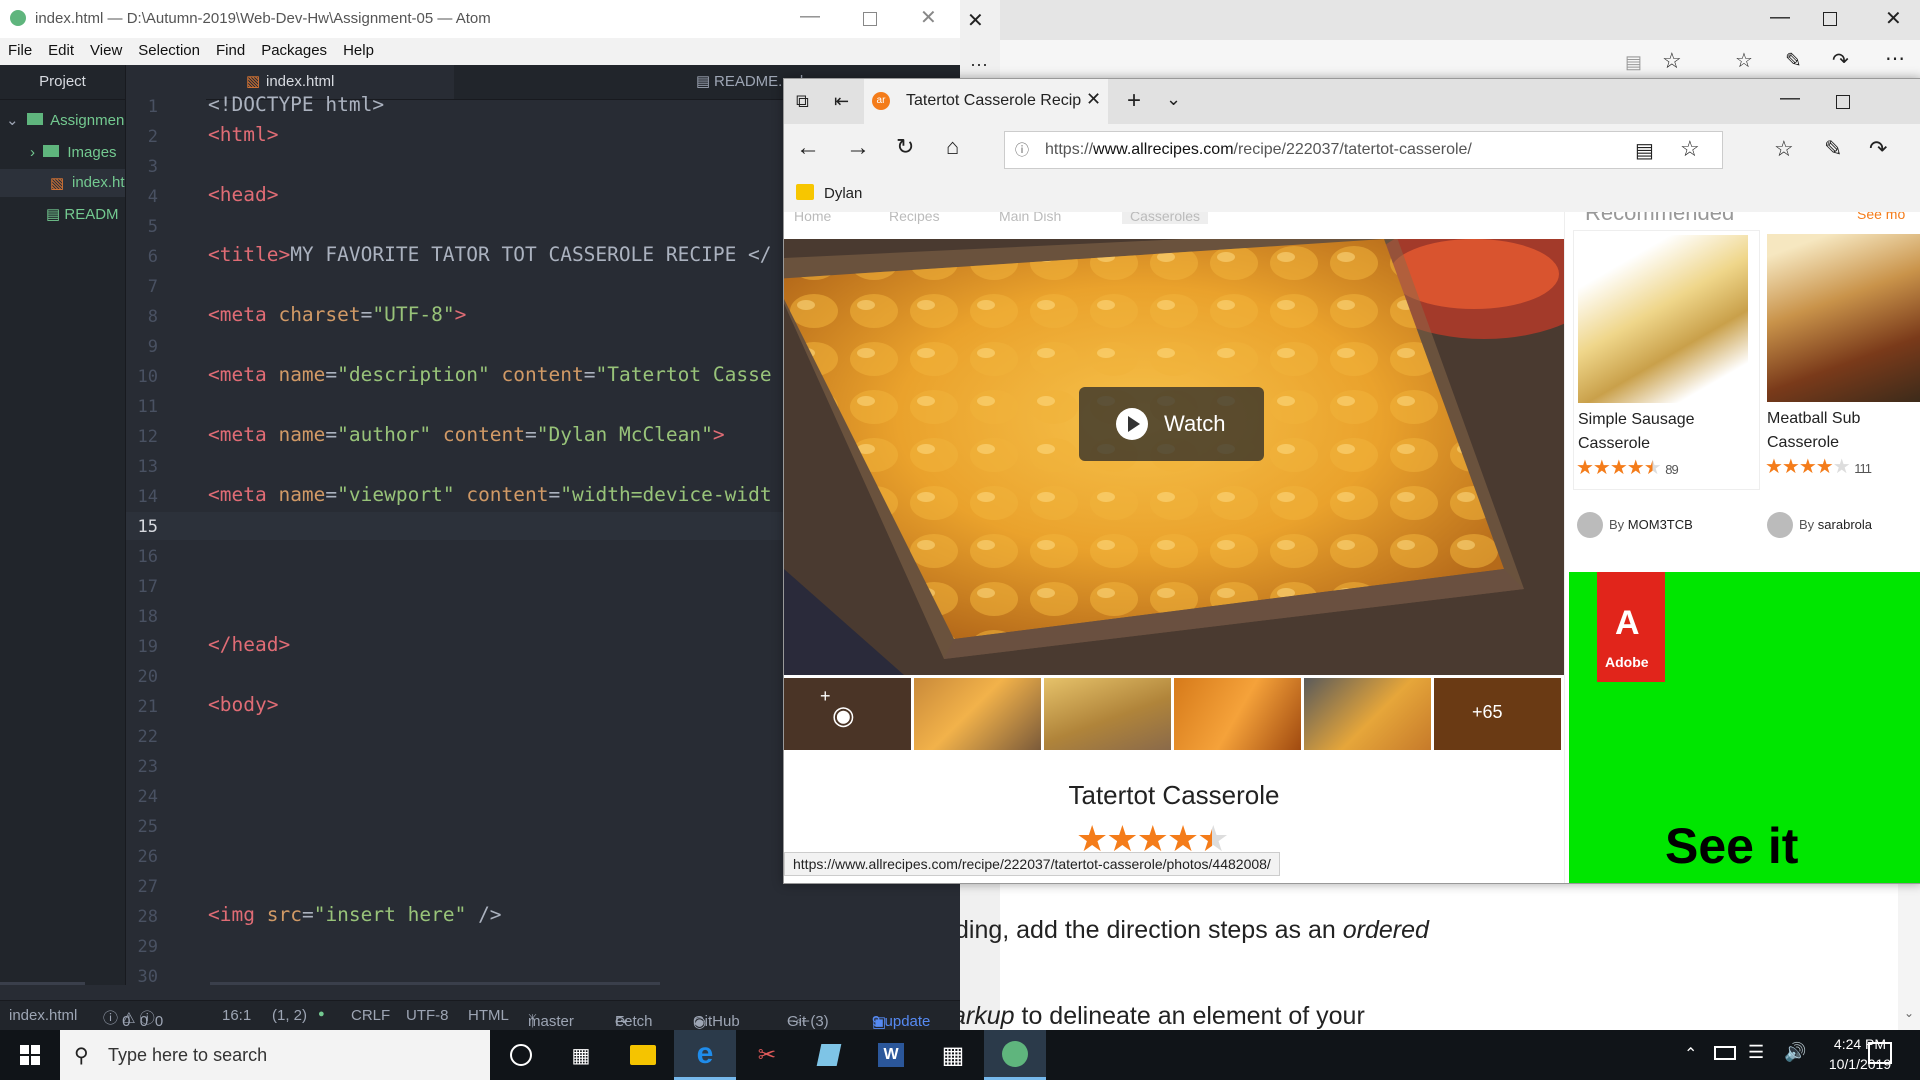 The width and height of the screenshot is (1920, 1080). What do you see at coordinates (1881, 217) in the screenshot?
I see `see-more-link: See mo` at bounding box center [1881, 217].